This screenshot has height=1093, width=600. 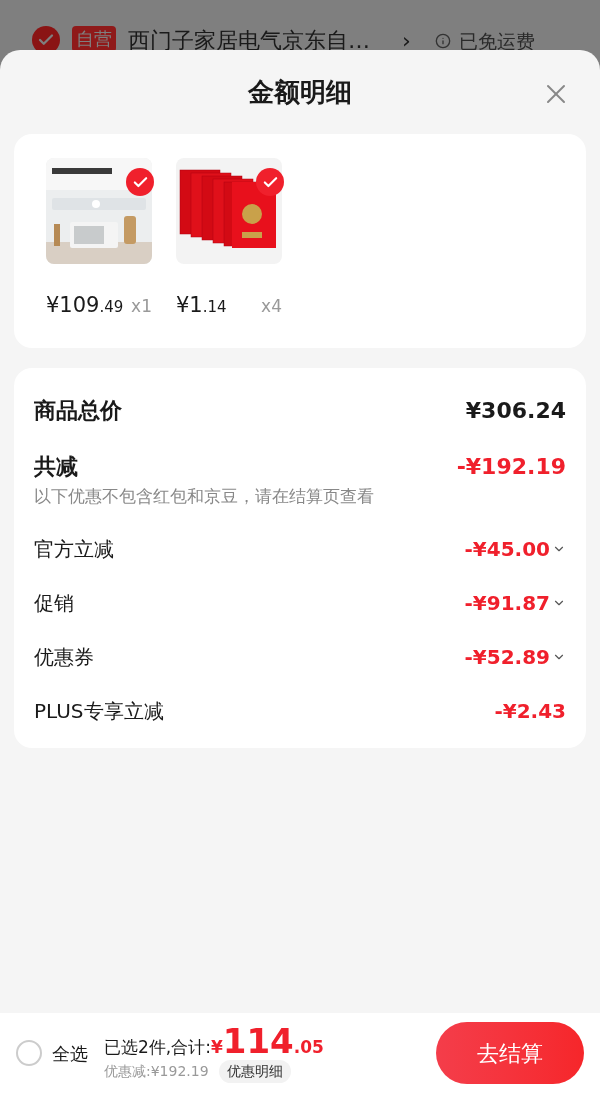 I want to click on discount-item-value: -¥52.89, so click(x=507, y=657).